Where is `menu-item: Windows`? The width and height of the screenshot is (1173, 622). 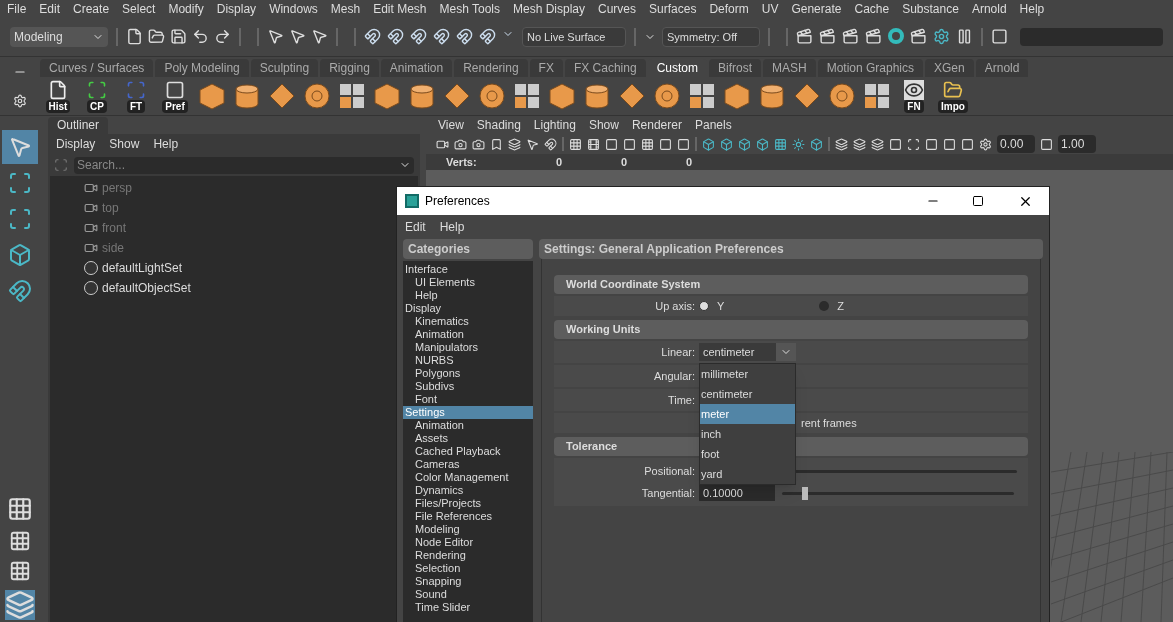 menu-item: Windows is located at coordinates (293, 9).